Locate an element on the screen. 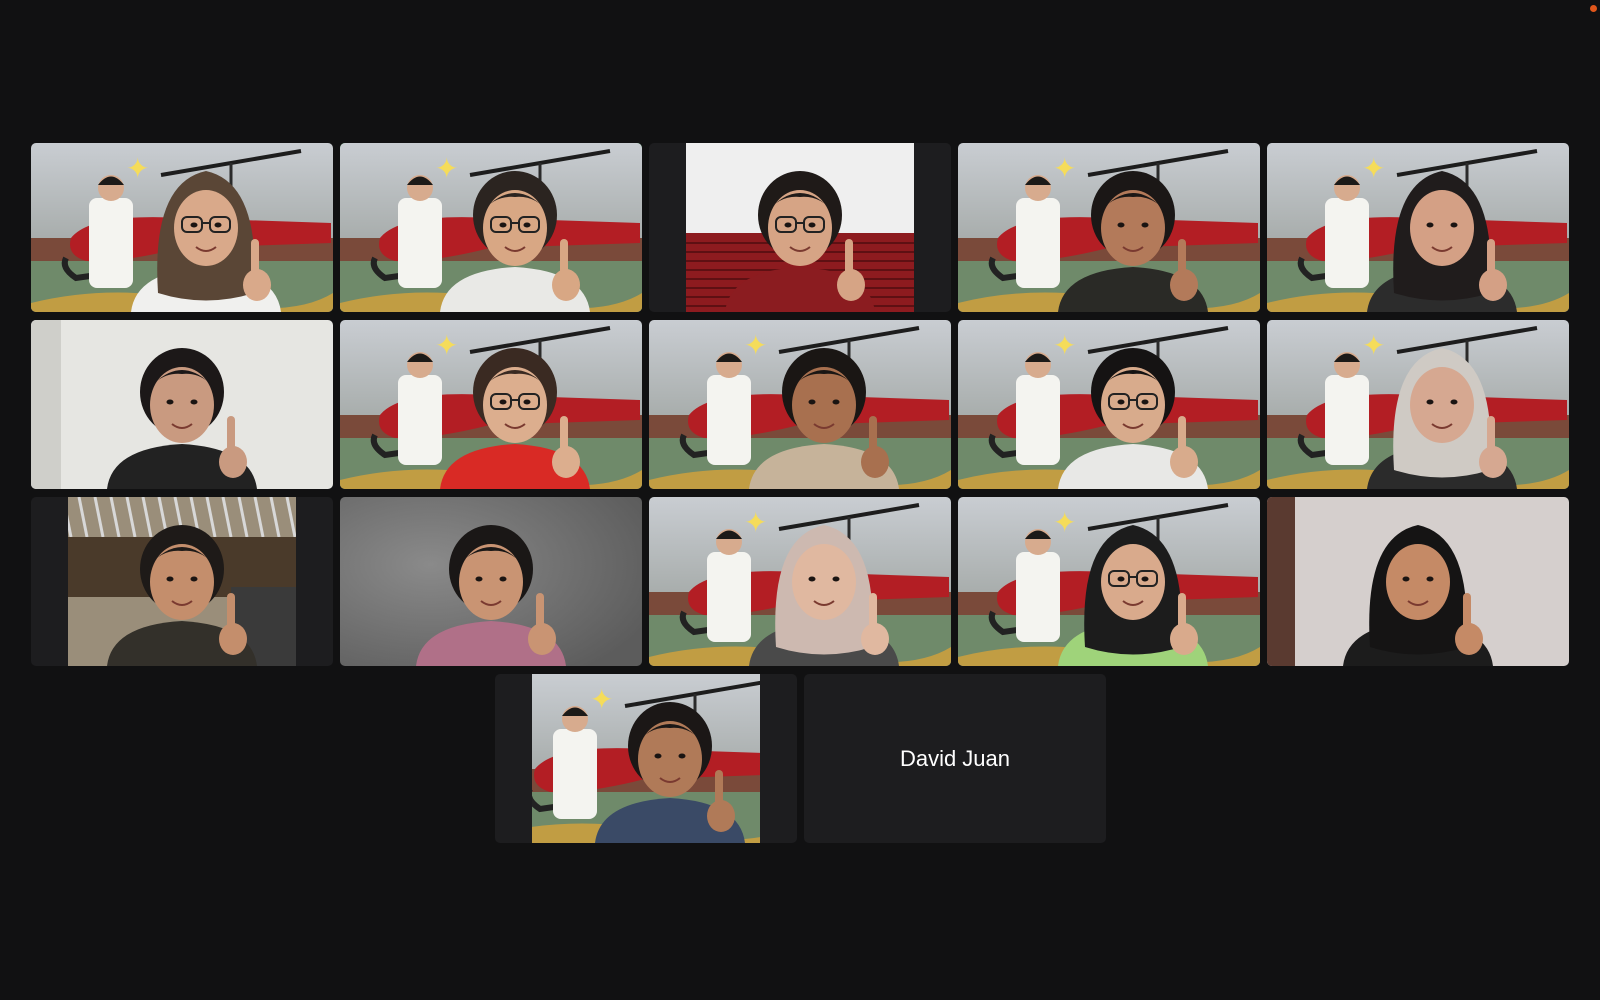 Image resolution: width=1600 pixels, height=1000 pixels. participant-name: David Juan is located at coordinates (955, 758).